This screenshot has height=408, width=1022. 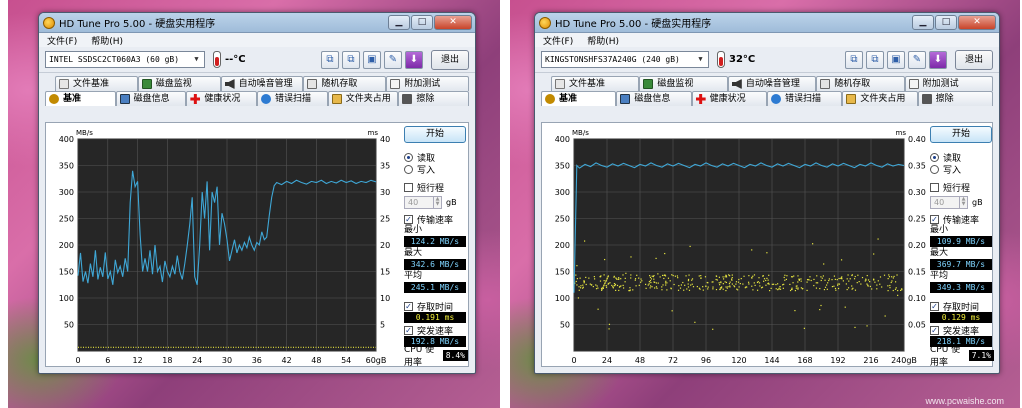 What do you see at coordinates (607, 360) in the screenshot?
I see `x-tick: 24` at bounding box center [607, 360].